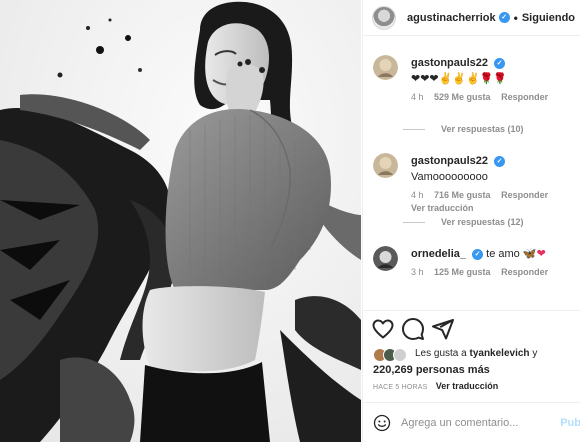 The image size is (580, 442). Describe the element at coordinates (462, 195) in the screenshot. I see `comment-likes: 716 Me gusta` at that location.